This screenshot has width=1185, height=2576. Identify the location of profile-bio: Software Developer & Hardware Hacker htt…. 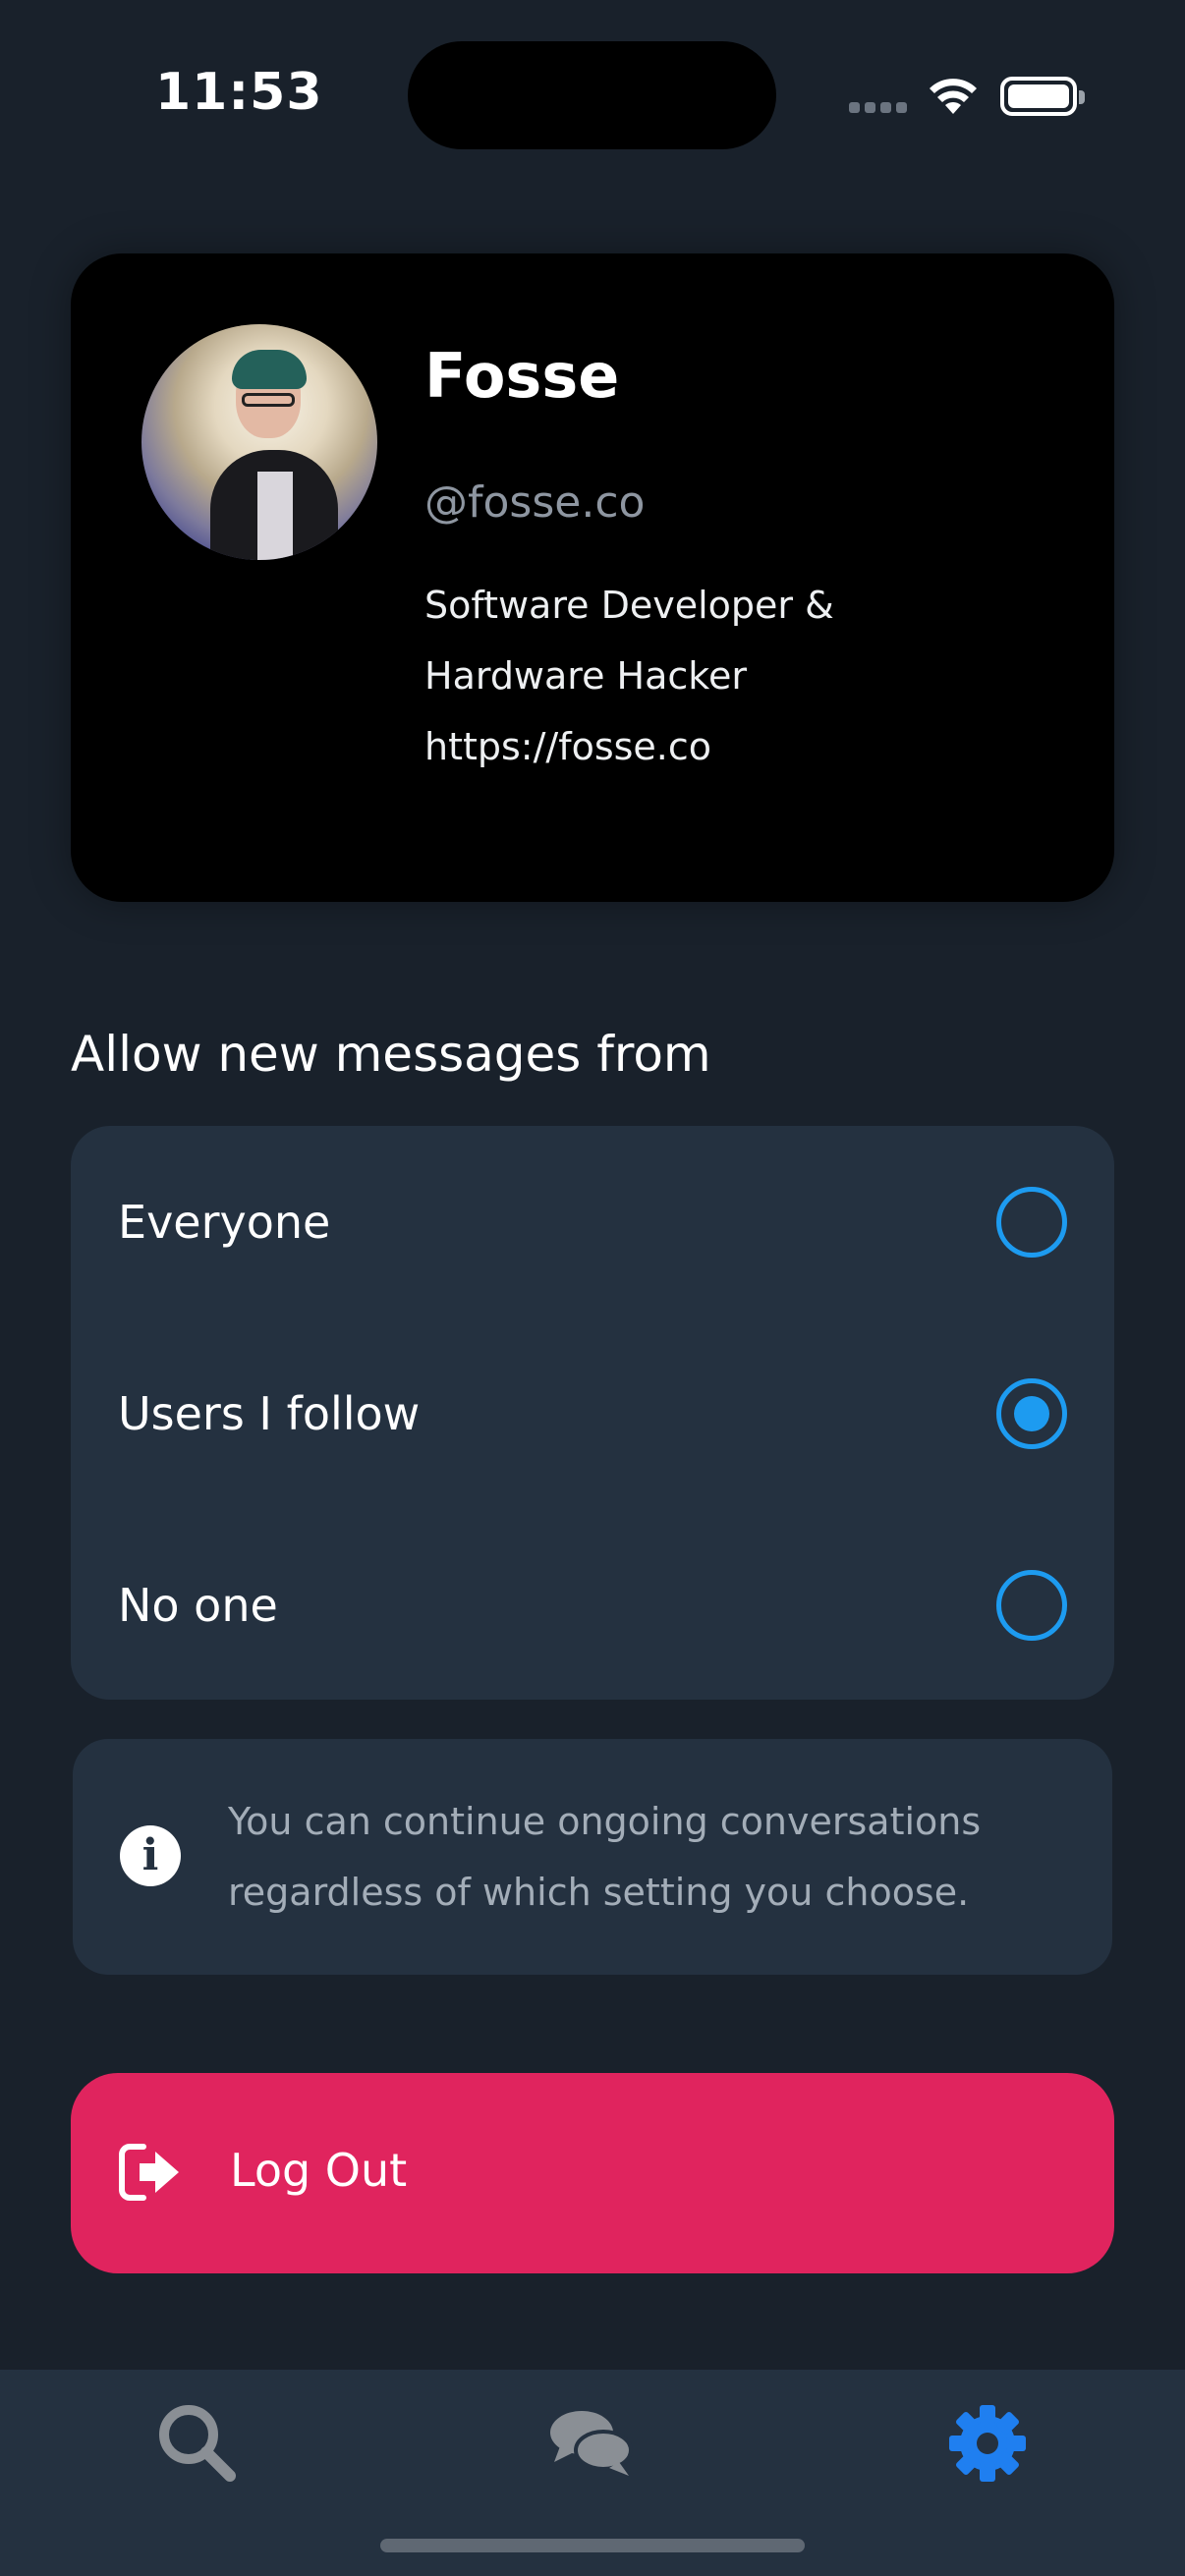
(729, 676).